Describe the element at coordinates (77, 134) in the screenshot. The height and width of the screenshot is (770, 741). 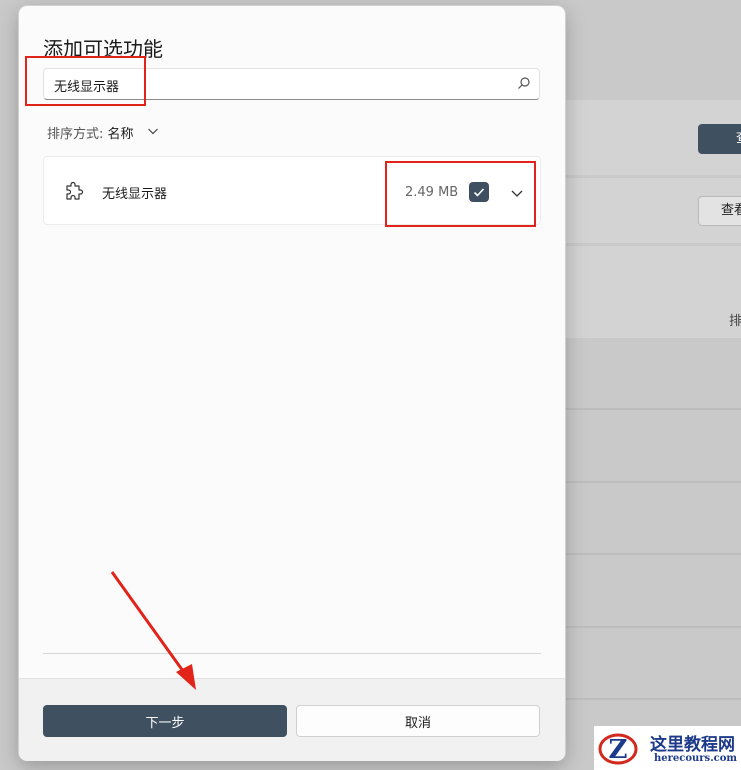
I see `sort-label: 排序方式:` at that location.